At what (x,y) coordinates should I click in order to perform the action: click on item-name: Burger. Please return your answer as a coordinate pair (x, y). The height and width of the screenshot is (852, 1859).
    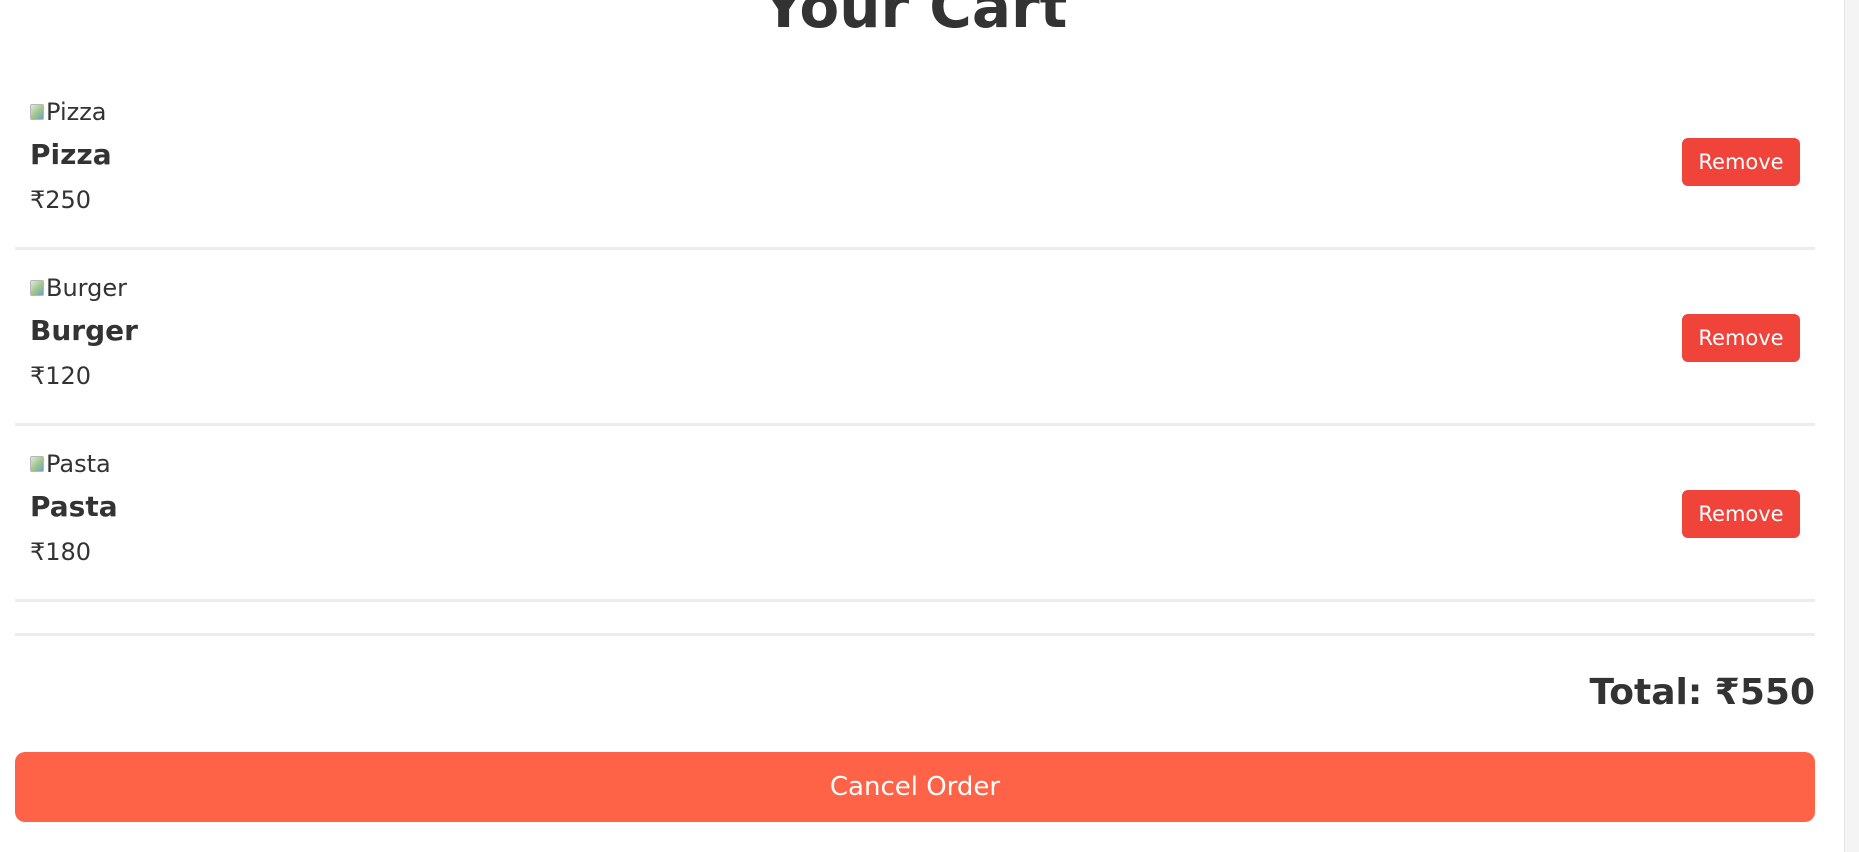
    Looking at the image, I should click on (84, 330).